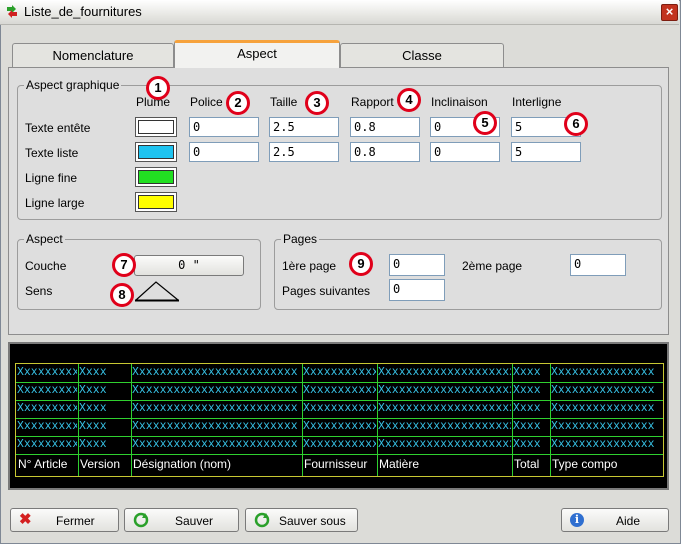  I want to click on police-input-entete: 0, so click(224, 127).